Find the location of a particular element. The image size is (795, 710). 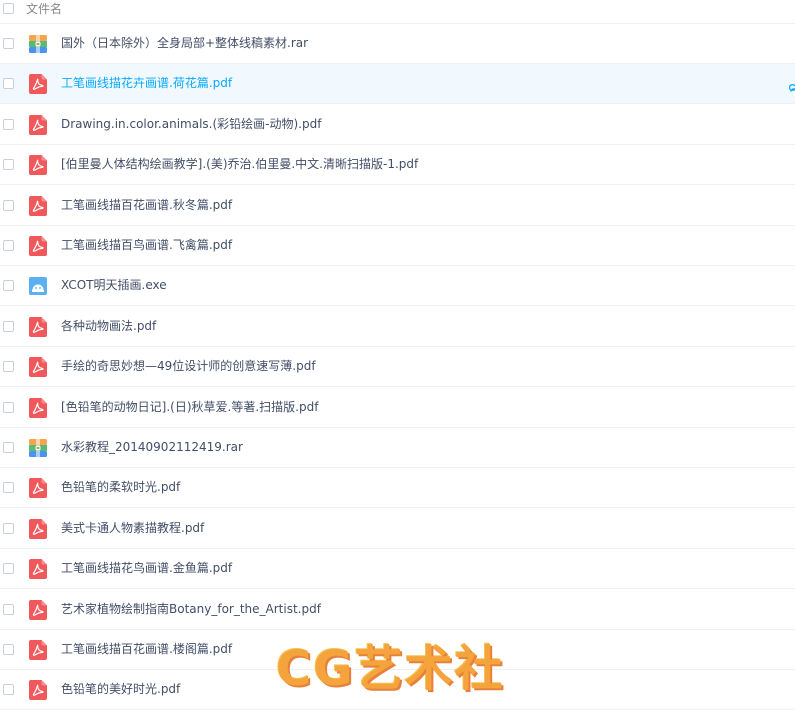

file-name-link: 美式卡通人物素描教程.pdf is located at coordinates (132, 528).